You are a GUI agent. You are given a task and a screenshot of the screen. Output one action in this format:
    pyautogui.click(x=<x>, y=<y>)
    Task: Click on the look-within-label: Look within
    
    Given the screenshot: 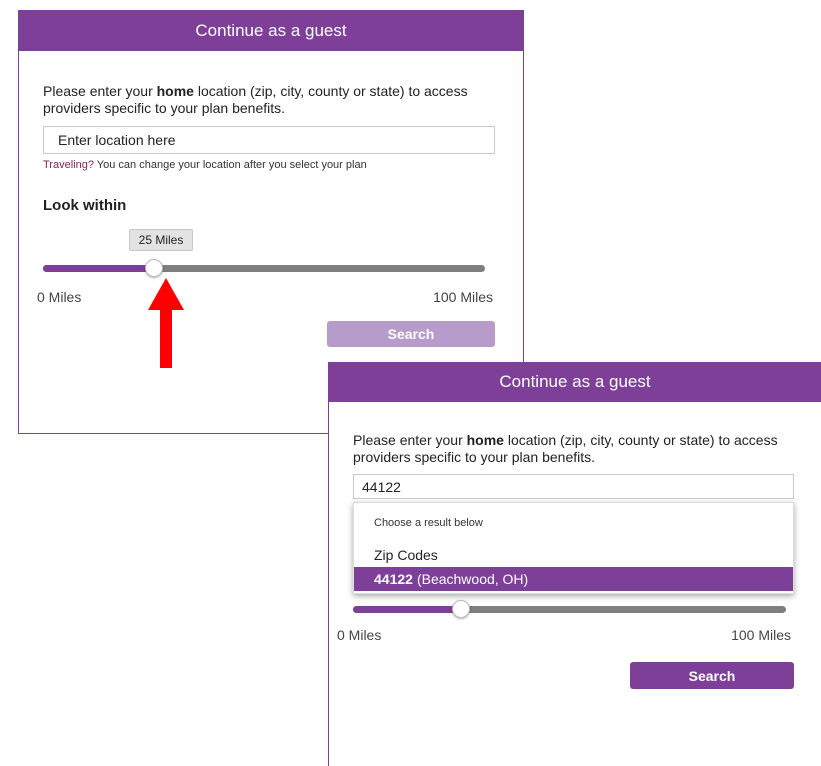 What is the action you would take?
    pyautogui.click(x=85, y=205)
    